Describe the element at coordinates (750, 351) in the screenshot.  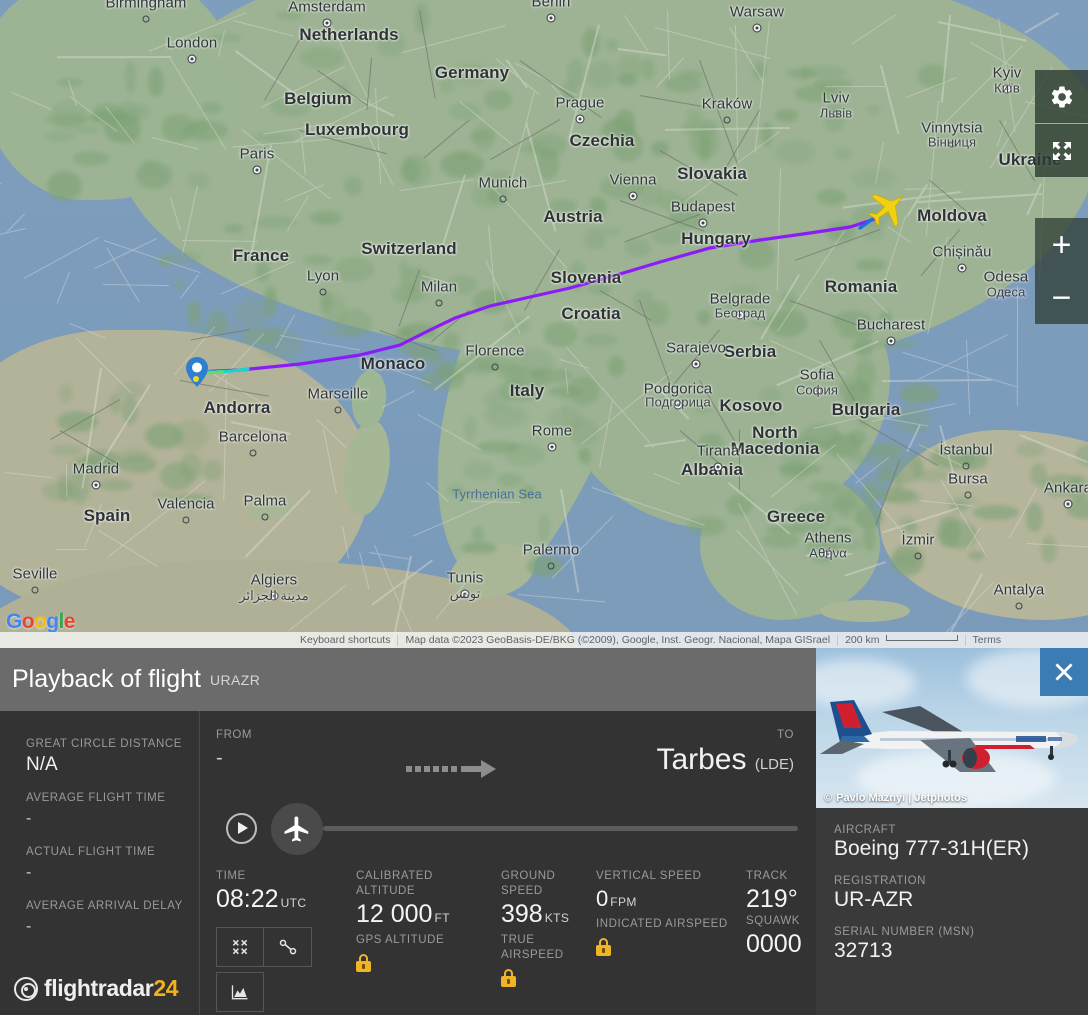
I see `map-country-label: Serbia` at that location.